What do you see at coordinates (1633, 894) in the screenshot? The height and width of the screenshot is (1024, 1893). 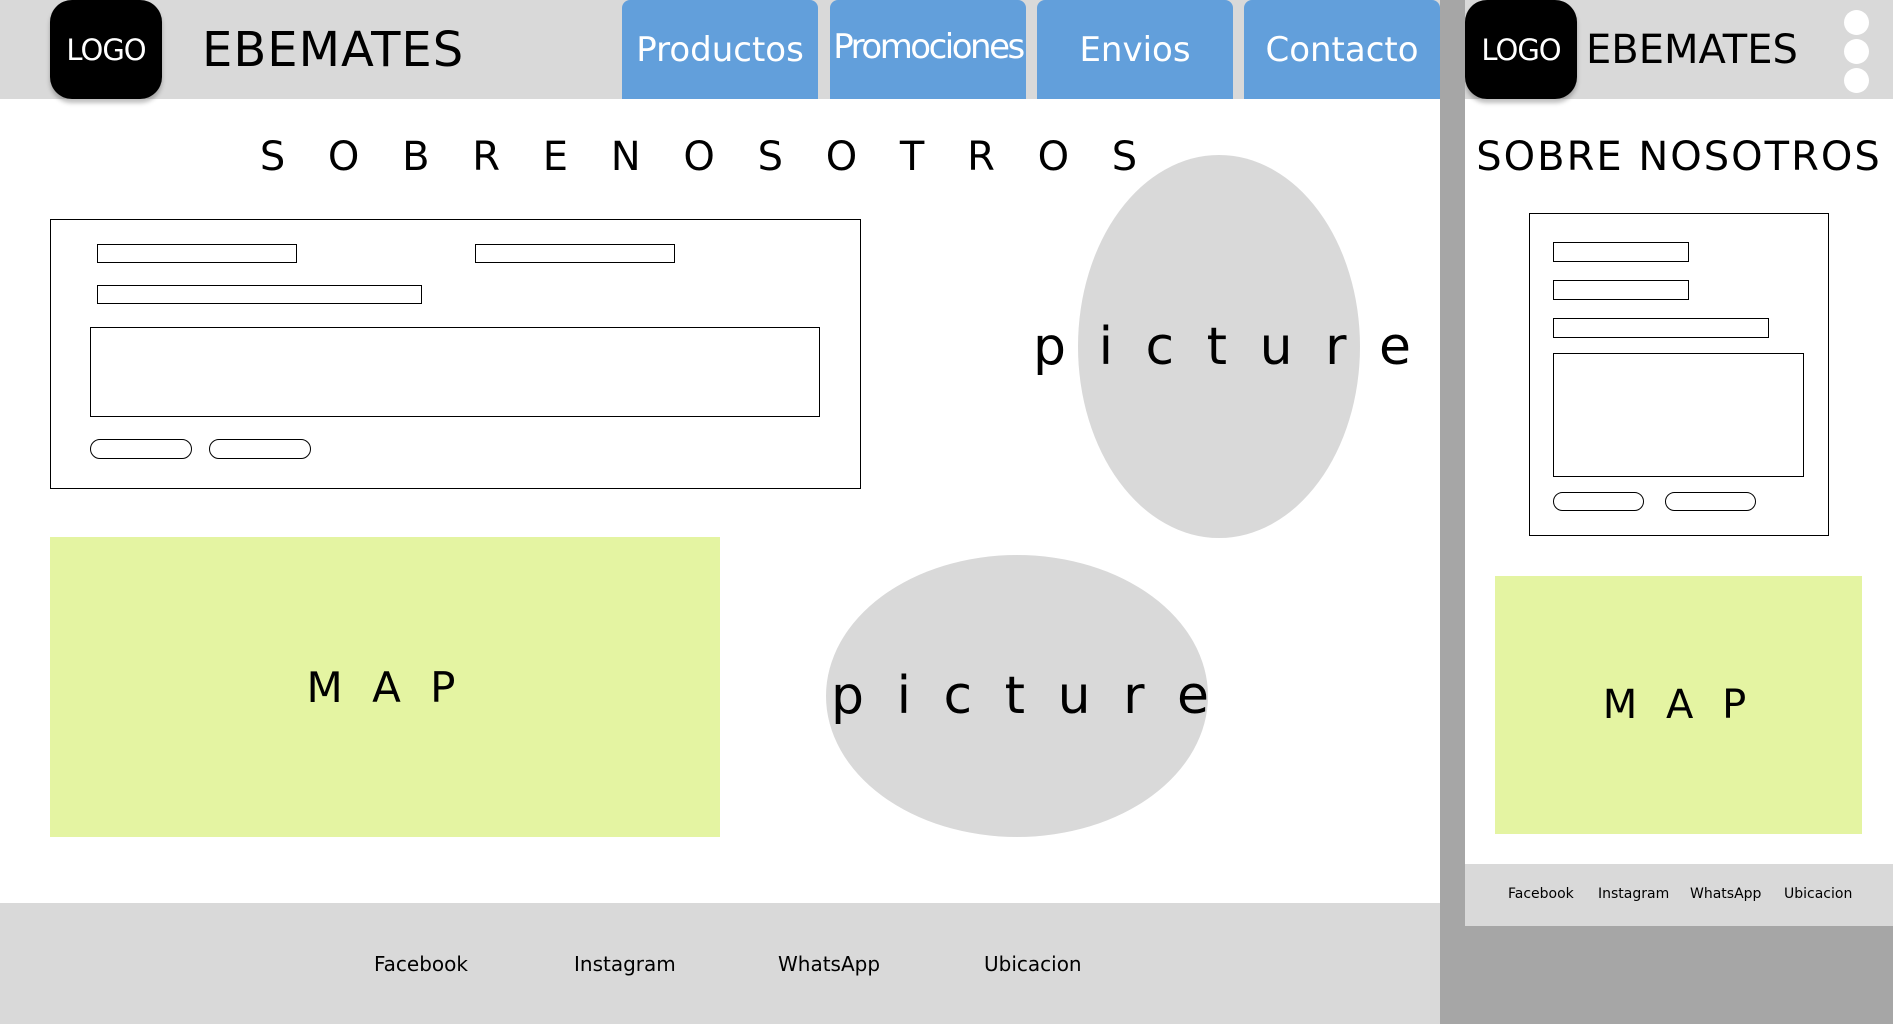 I see `mobile-footer-link-instagram: Instagram` at bounding box center [1633, 894].